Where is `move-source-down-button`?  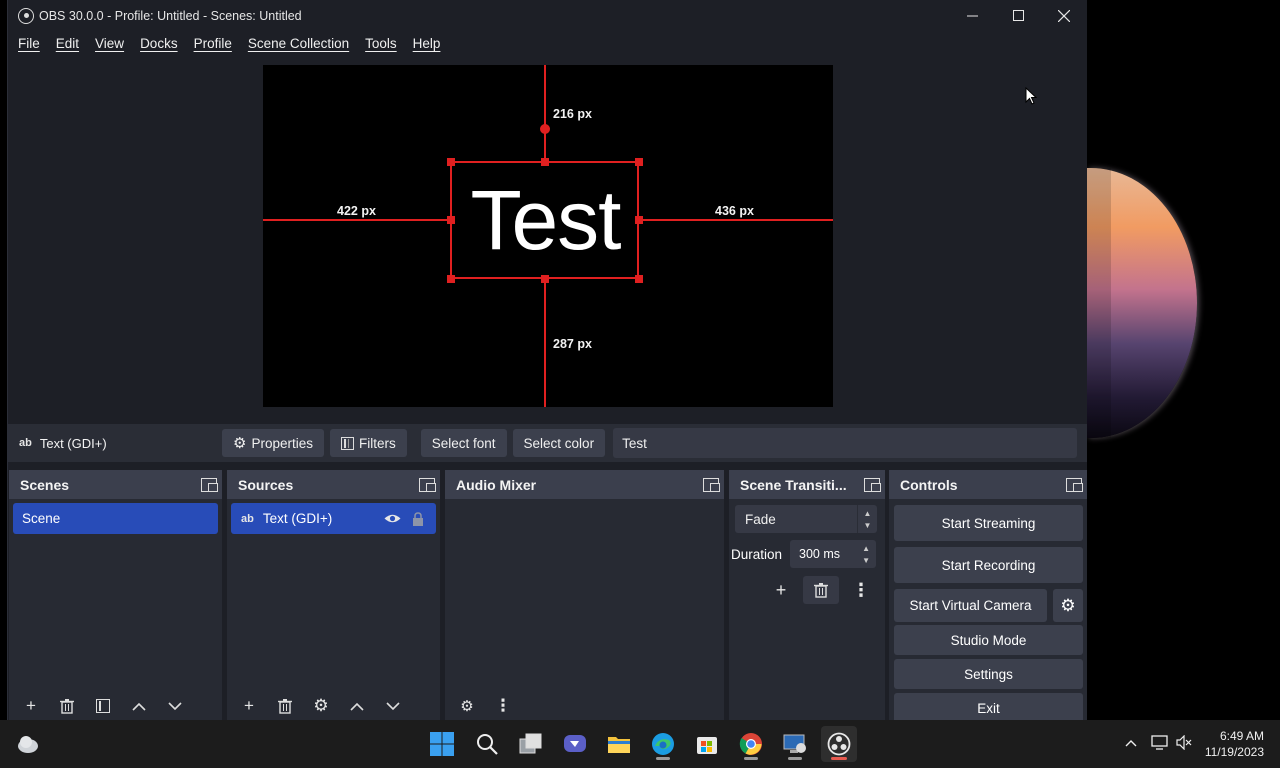
move-source-down-button is located at coordinates (393, 706).